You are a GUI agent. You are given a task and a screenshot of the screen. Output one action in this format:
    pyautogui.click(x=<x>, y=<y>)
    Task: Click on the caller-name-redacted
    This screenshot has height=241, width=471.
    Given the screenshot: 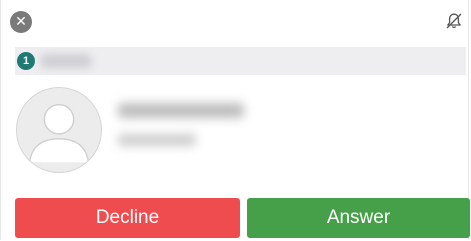 What is the action you would take?
    pyautogui.click(x=181, y=110)
    